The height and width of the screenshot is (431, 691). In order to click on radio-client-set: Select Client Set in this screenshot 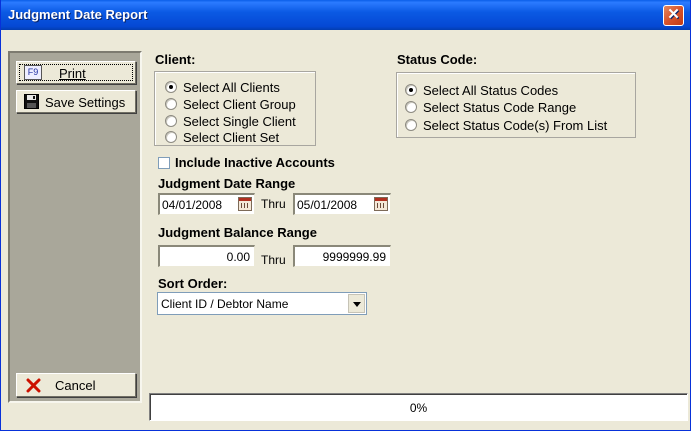, I will do `click(222, 137)`.